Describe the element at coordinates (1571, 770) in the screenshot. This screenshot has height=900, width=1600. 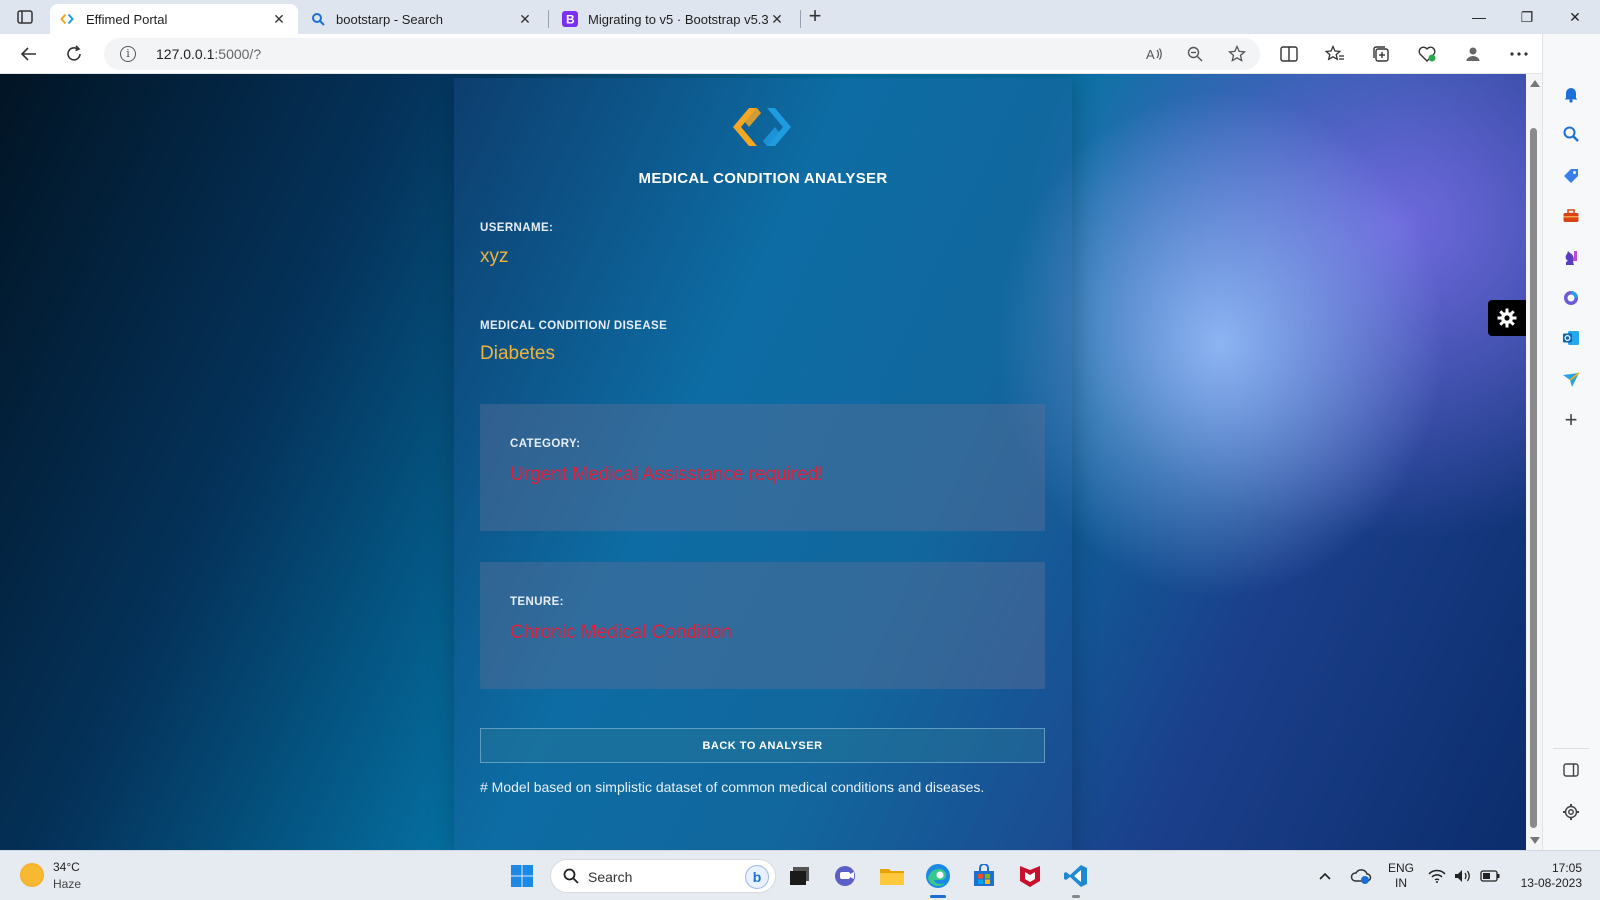
I see `sidebar-toggle-icon` at that location.